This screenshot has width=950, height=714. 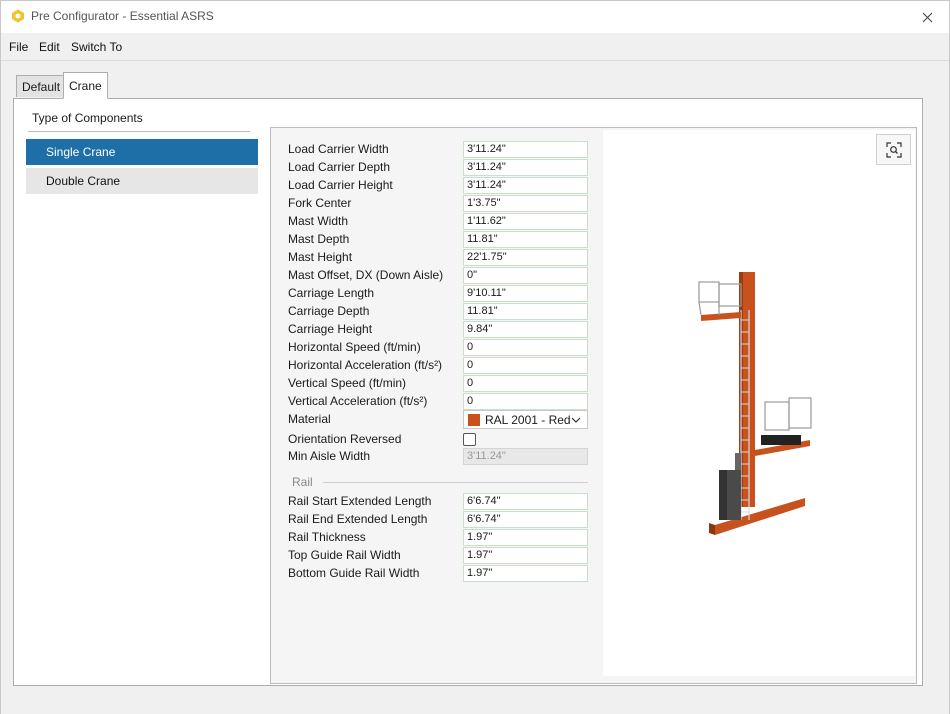 What do you see at coordinates (142, 181) in the screenshot?
I see `component-double-crane: Double Crane` at bounding box center [142, 181].